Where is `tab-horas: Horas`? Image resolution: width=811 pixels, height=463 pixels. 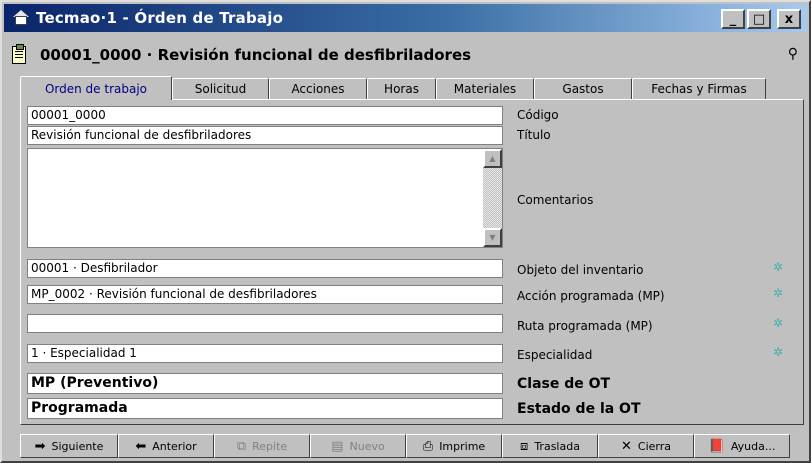 tab-horas: Horas is located at coordinates (401, 89).